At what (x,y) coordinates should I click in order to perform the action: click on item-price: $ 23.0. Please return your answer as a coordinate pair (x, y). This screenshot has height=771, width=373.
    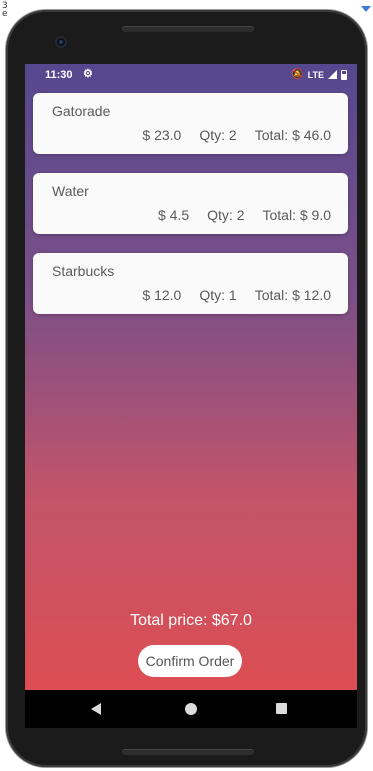
    Looking at the image, I should click on (162, 135).